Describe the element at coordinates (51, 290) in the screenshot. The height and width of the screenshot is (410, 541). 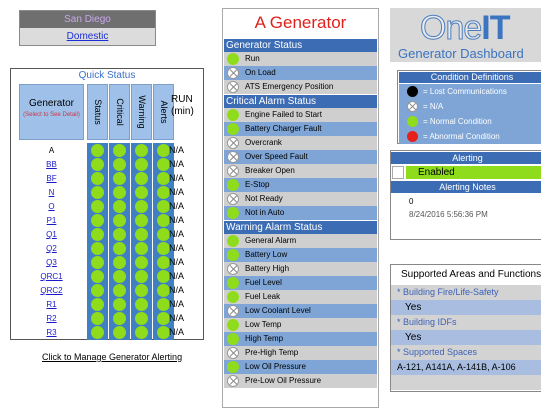
I see `generator-link: QRC2` at that location.